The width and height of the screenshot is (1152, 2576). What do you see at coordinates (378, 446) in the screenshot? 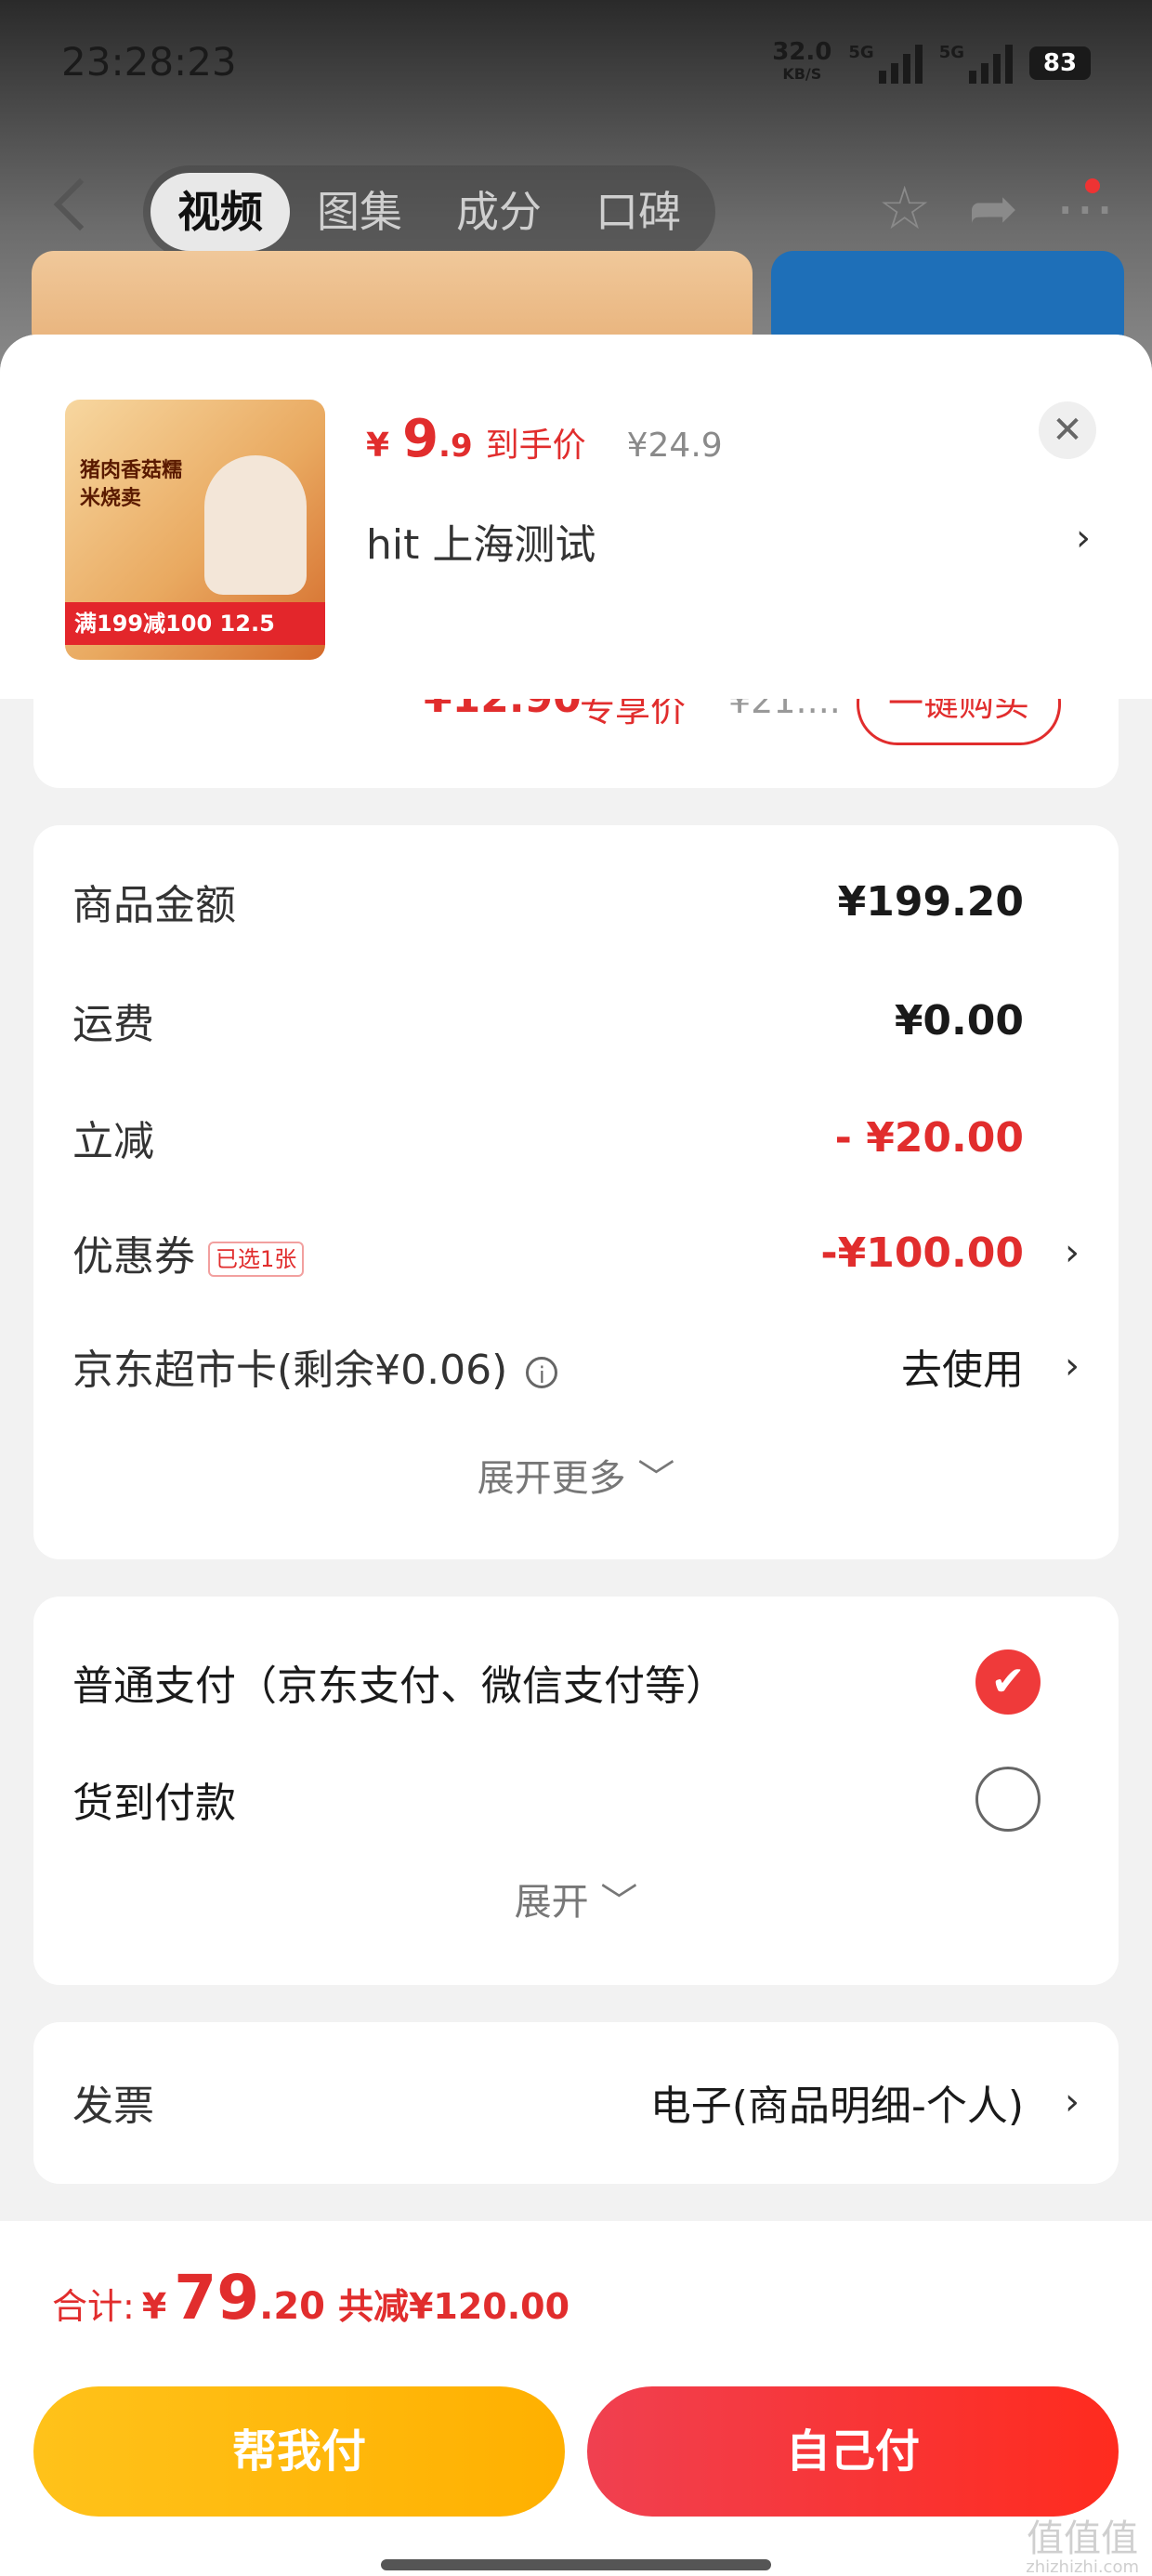
I see `price-symbol: ¥` at bounding box center [378, 446].